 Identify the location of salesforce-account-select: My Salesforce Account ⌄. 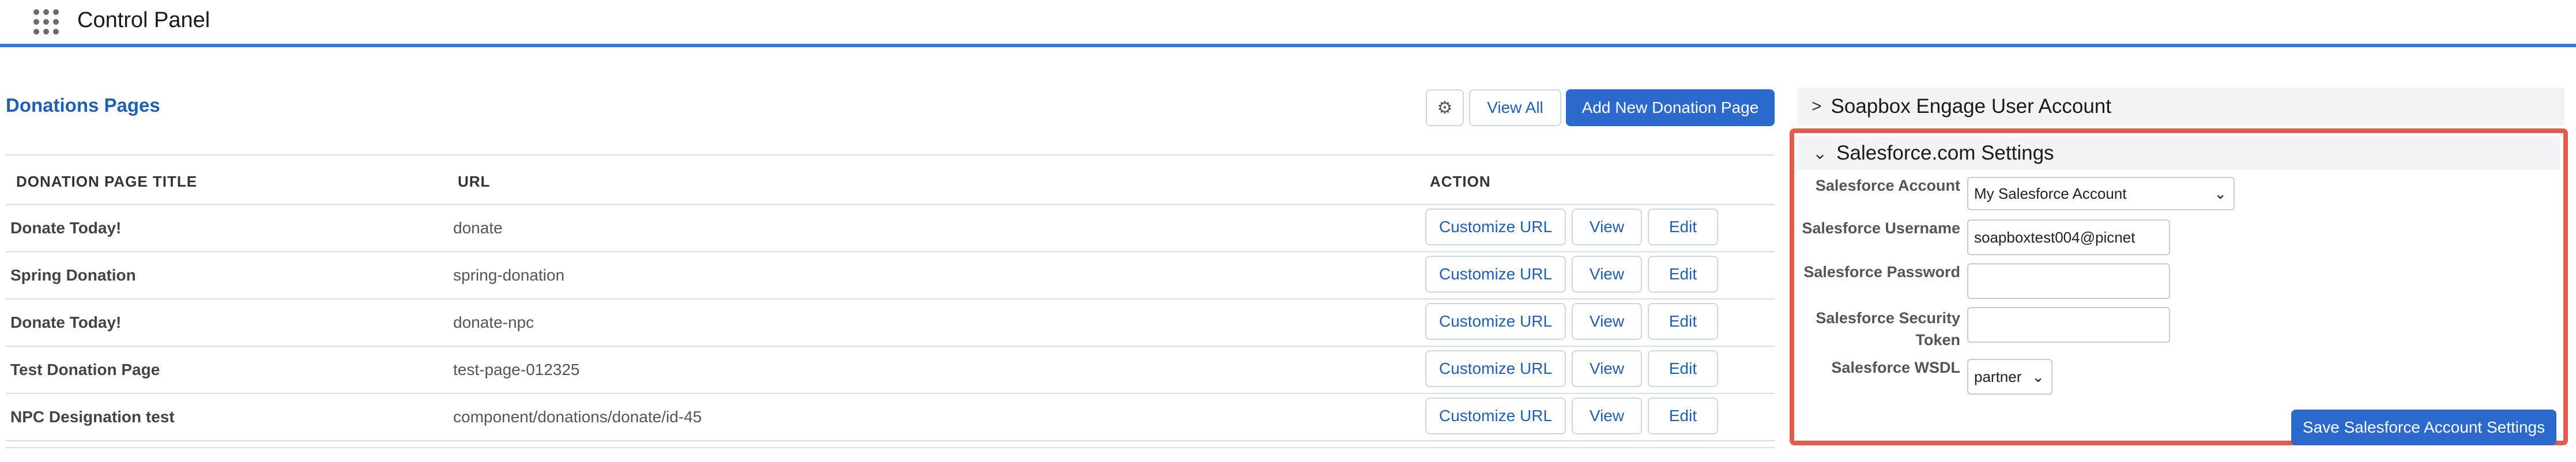
(2101, 193).